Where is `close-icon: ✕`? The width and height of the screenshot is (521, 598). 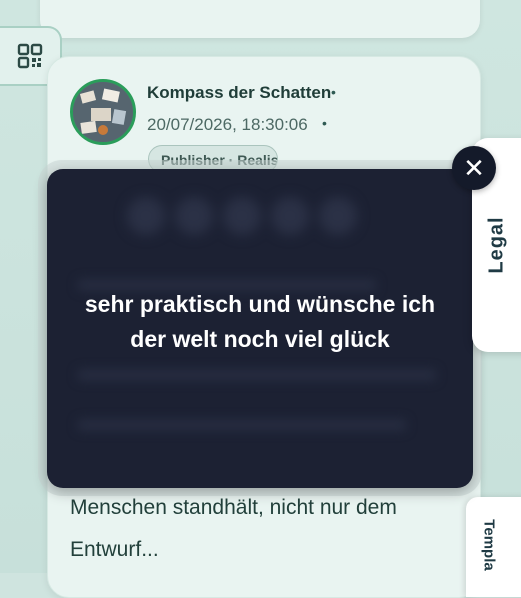
close-icon: ✕ is located at coordinates (474, 168).